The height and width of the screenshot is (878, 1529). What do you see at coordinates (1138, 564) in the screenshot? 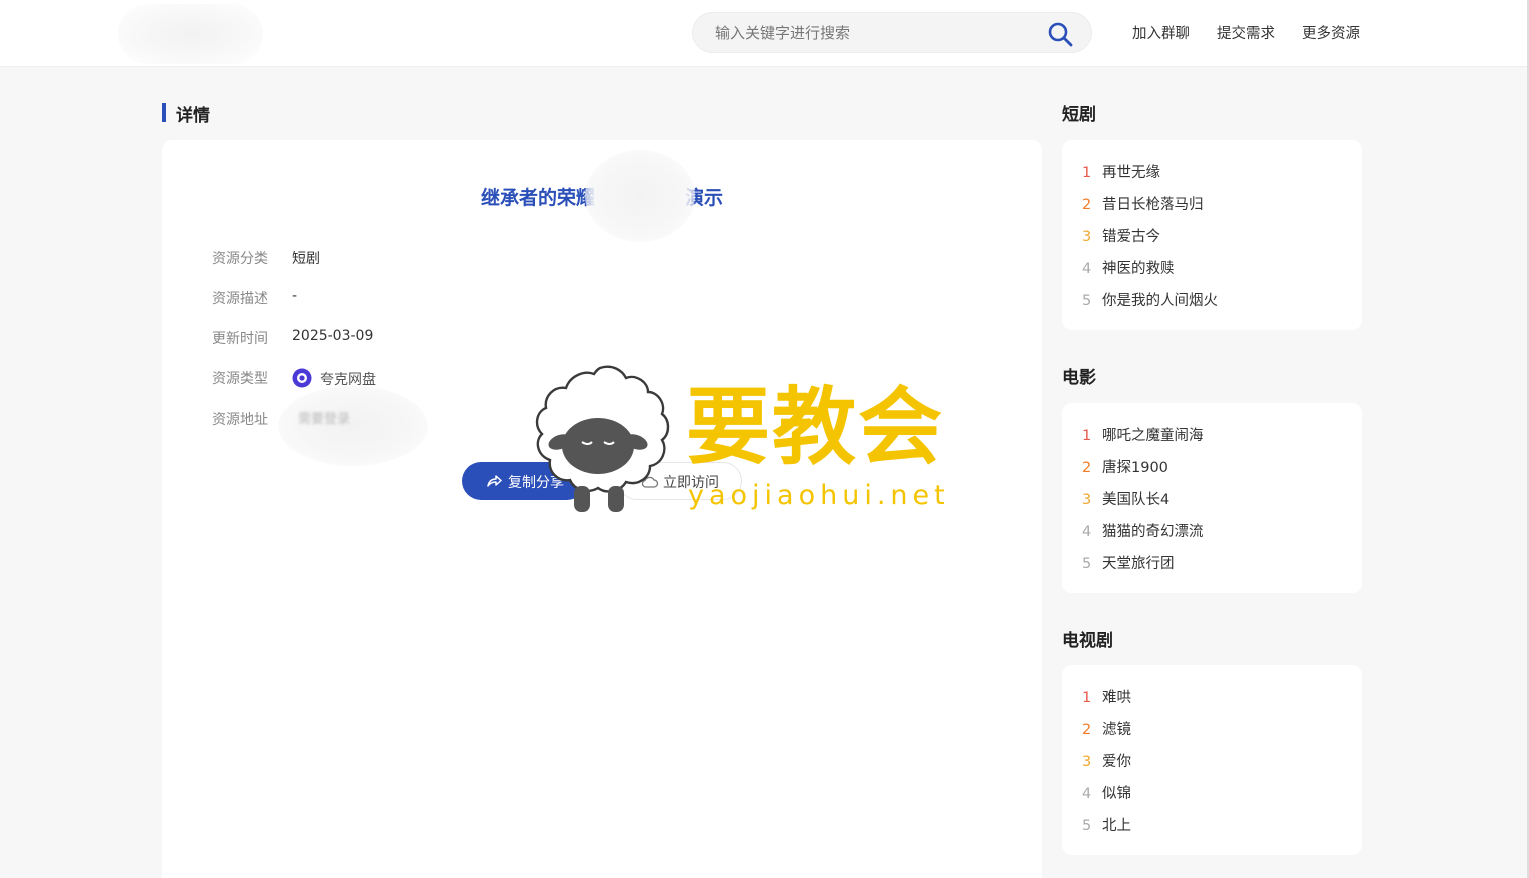
I see `list-item-title: 天堂旅行团` at bounding box center [1138, 564].